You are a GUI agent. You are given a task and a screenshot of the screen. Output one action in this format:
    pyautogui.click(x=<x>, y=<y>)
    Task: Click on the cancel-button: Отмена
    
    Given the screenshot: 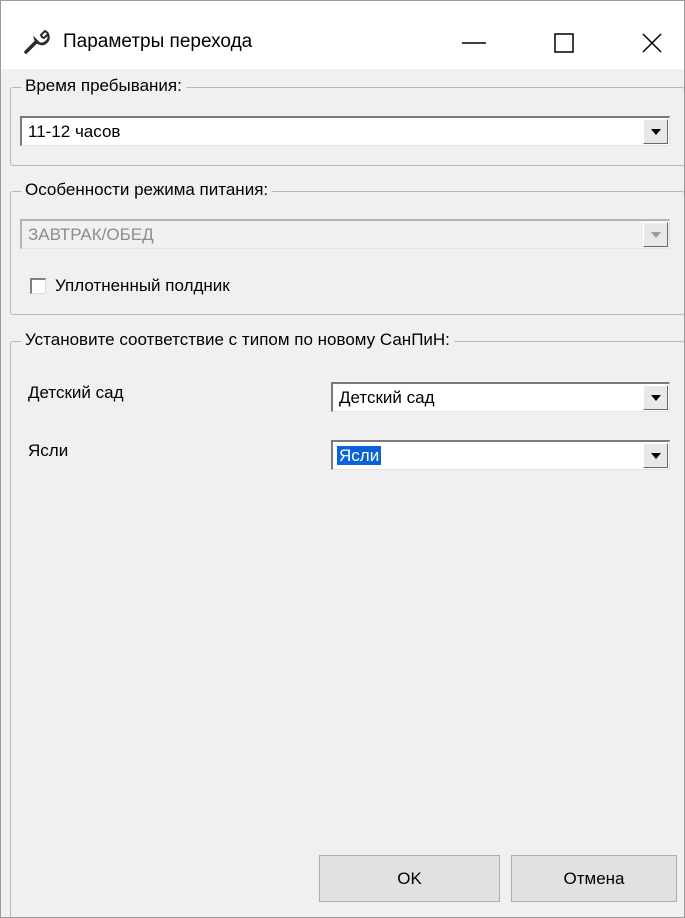 What is the action you would take?
    pyautogui.click(x=594, y=878)
    